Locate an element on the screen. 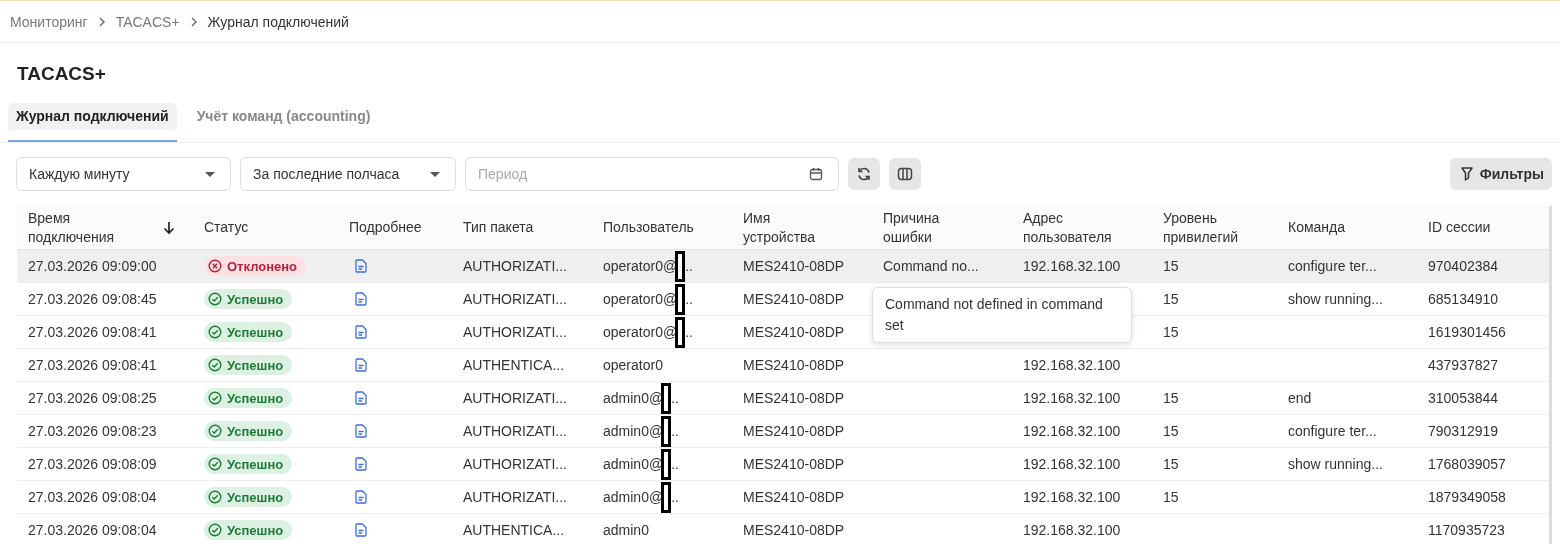 The height and width of the screenshot is (544, 1560). column-header: Пользователь is located at coordinates (648, 227).